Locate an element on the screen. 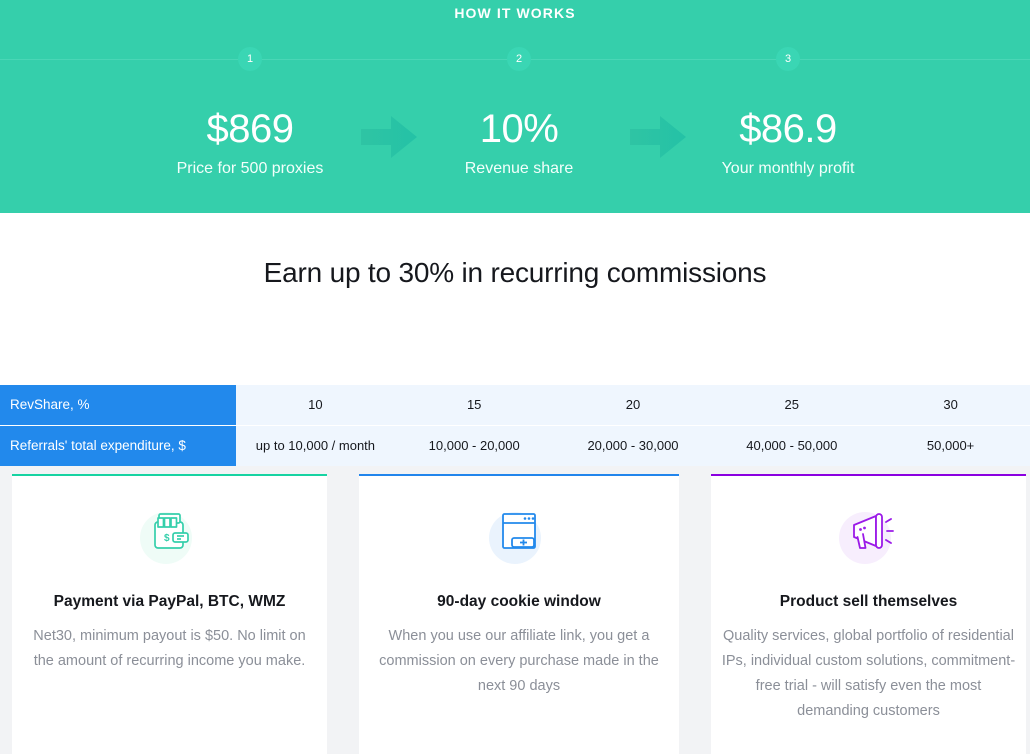 This screenshot has width=1030, height=754. table-row: RevShare, % 10 15 20 25 30 is located at coordinates (515, 405).